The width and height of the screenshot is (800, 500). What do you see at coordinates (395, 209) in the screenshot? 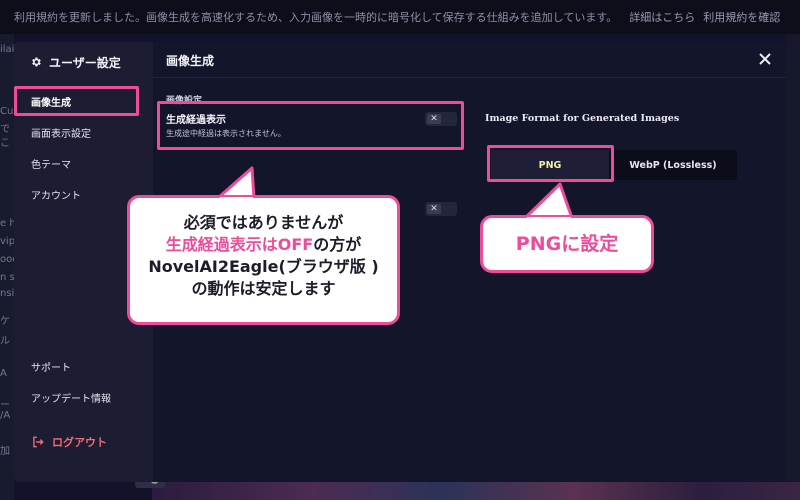
I see `callout-tail-seams` at bounding box center [395, 209].